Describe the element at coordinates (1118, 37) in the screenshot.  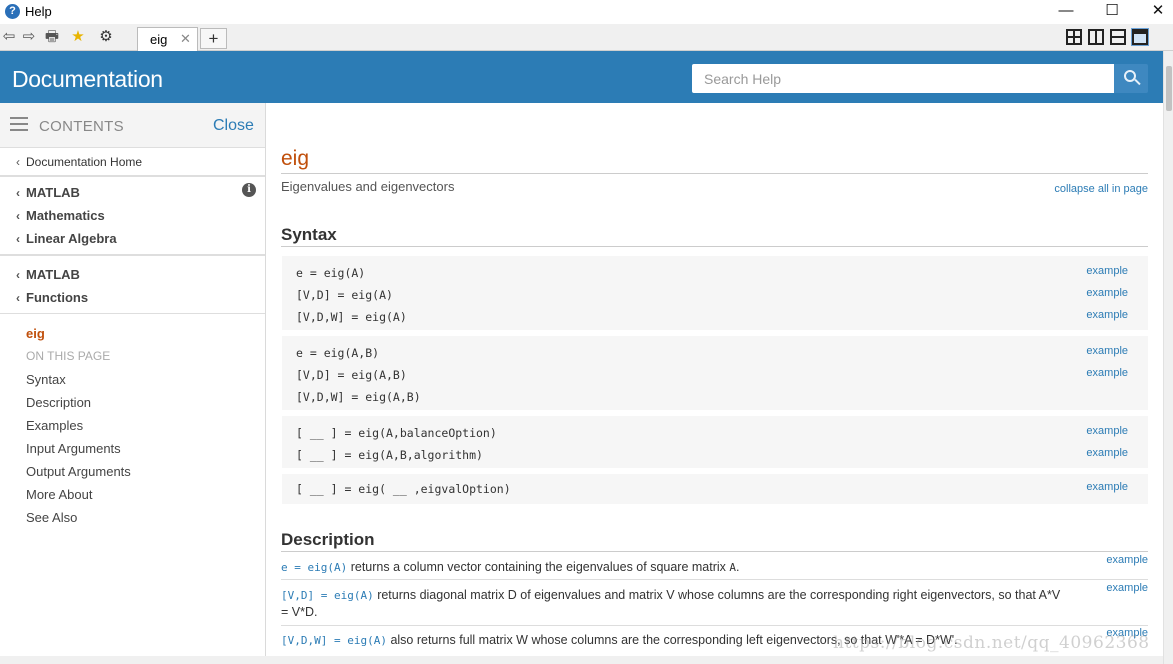
I see `layout-split-horizontal-icon` at that location.